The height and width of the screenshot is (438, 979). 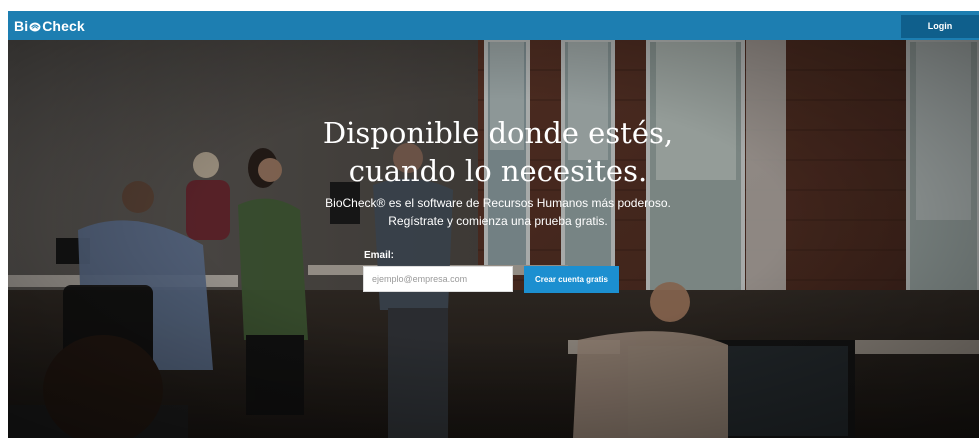 I want to click on create-free-account-button: Crear cuenta gratis, so click(x=571, y=279).